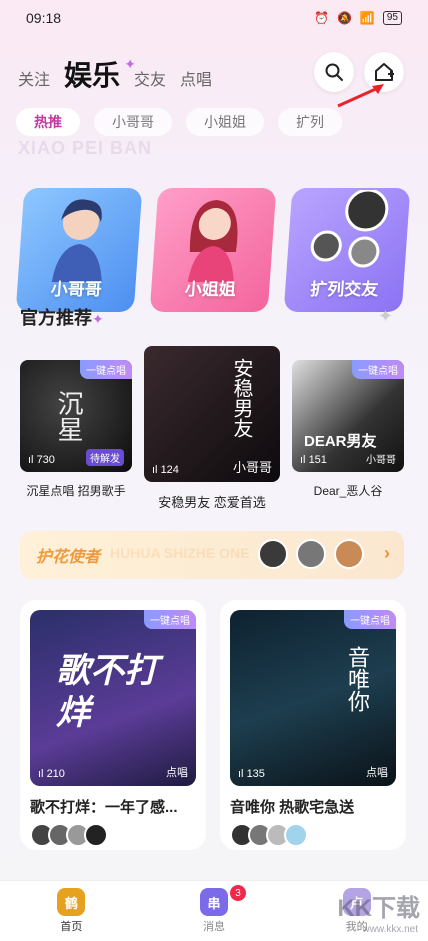 Image resolution: width=428 pixels, height=941 pixels. Describe the element at coordinates (356, 679) in the screenshot. I see `cover-title: 音唯你` at that location.